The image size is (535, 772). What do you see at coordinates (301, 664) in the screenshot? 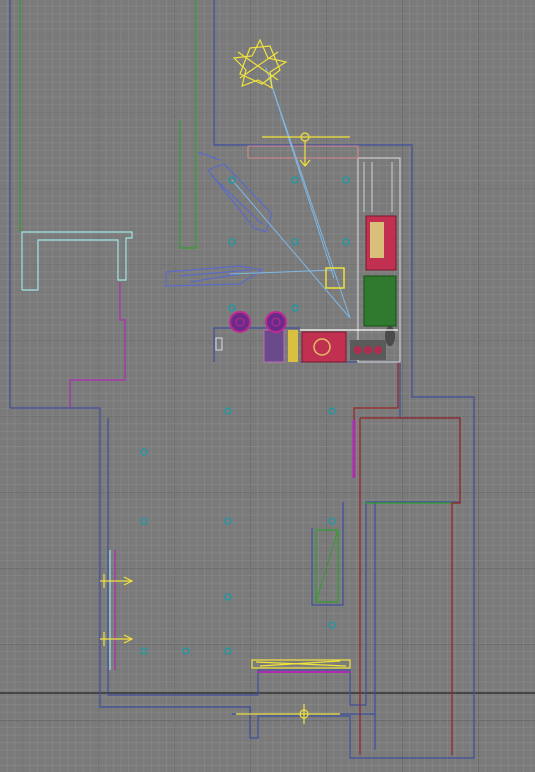
I see `kitchen-counter-lights` at bounding box center [301, 664].